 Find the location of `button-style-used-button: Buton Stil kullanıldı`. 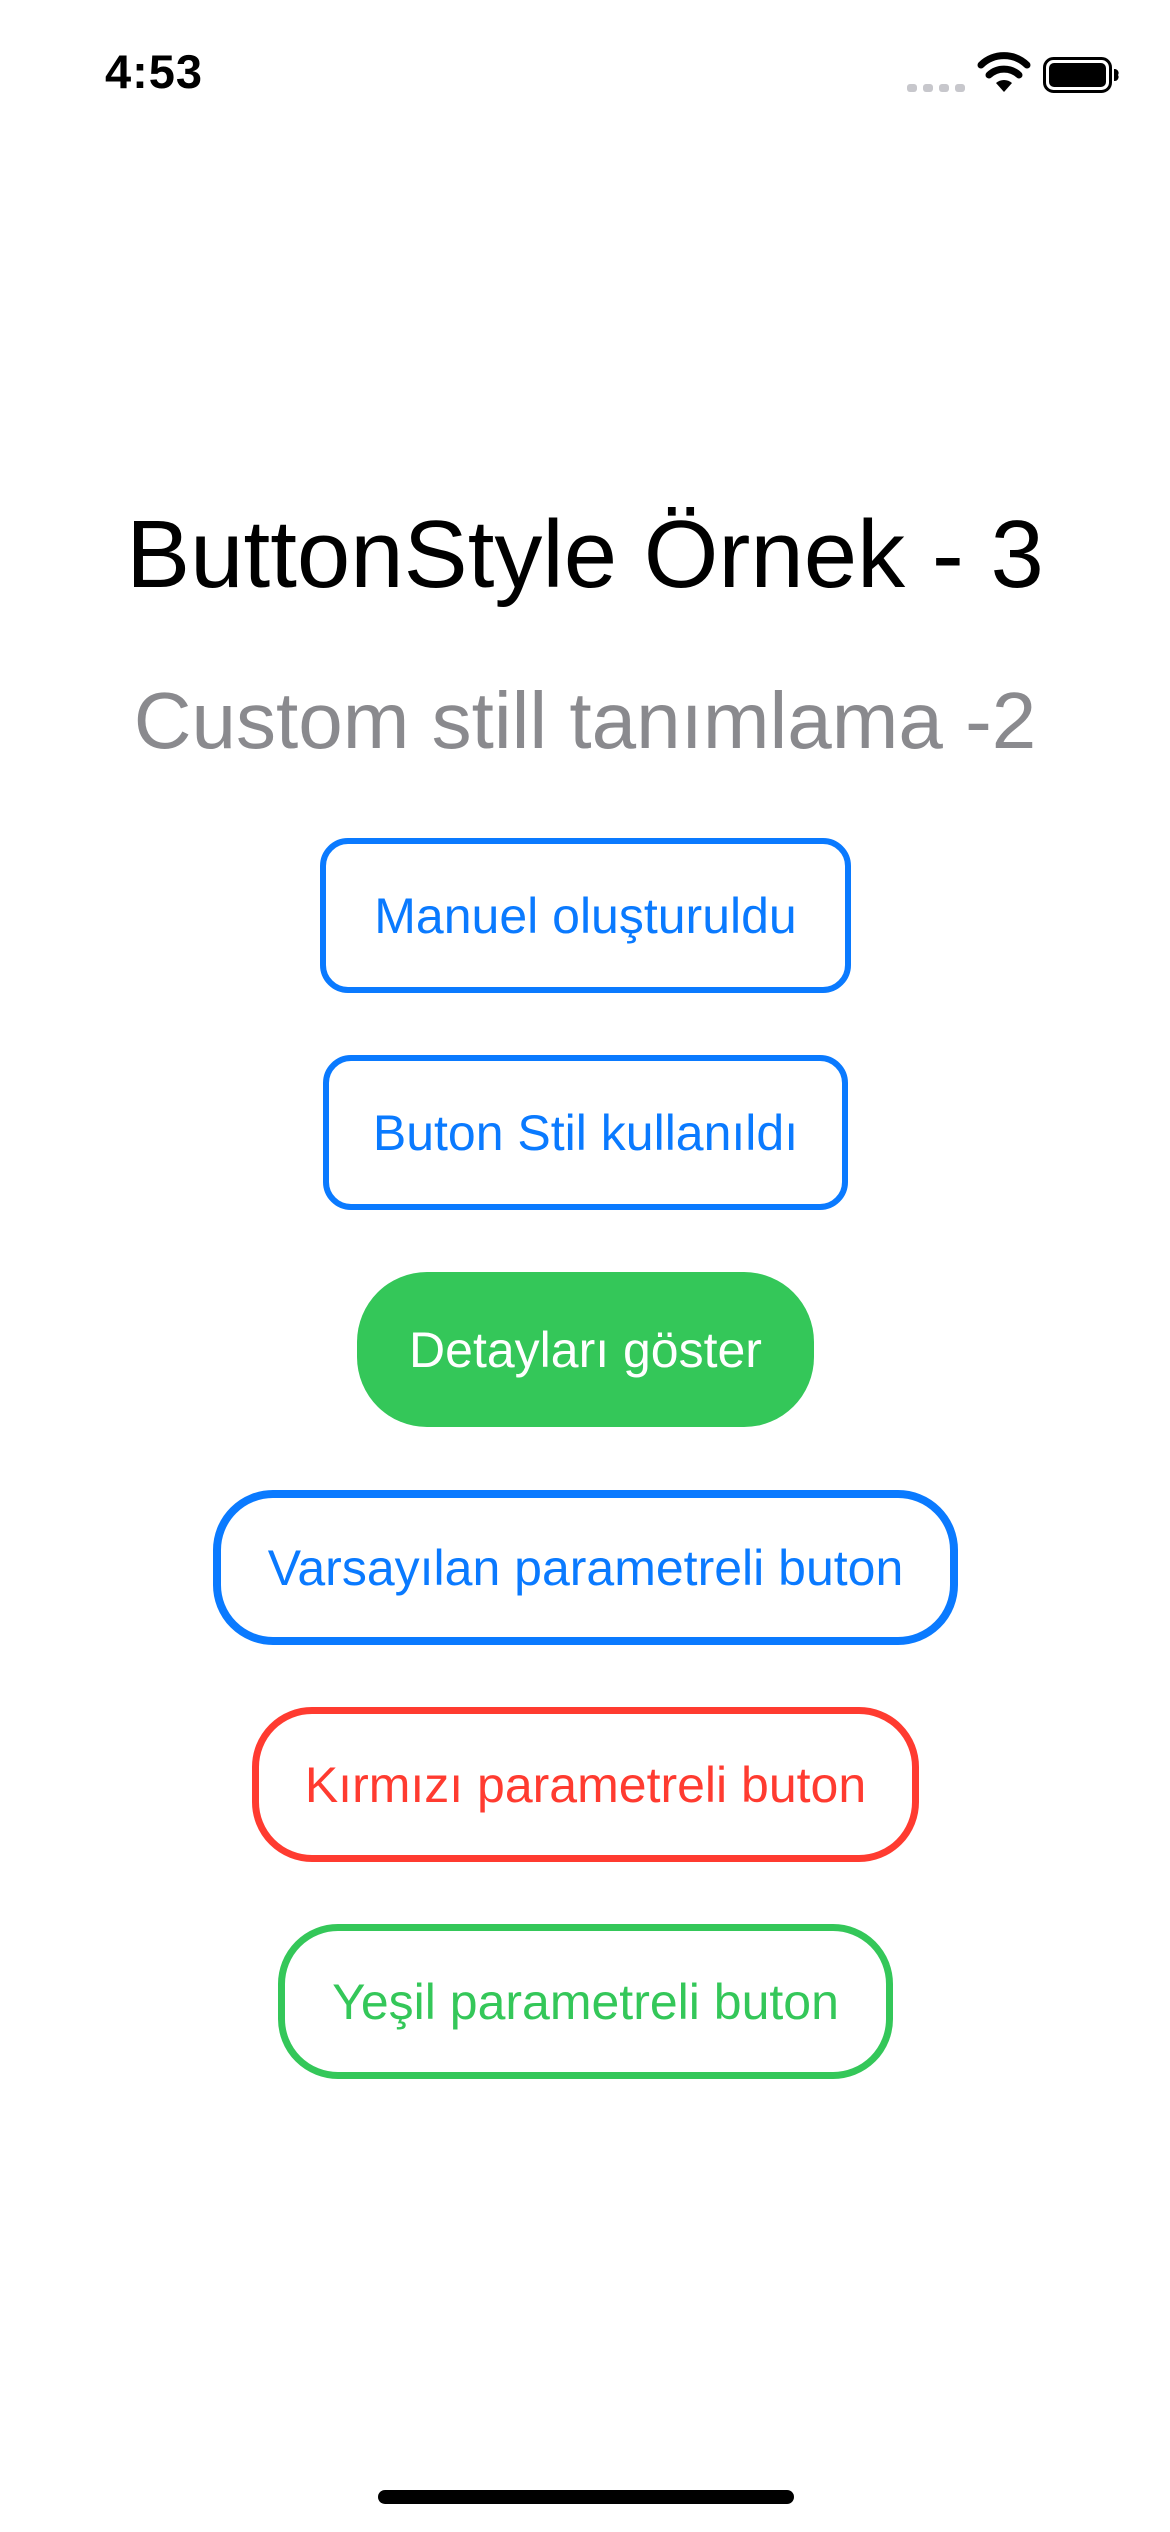

button-style-used-button: Buton Stil kullanıldı is located at coordinates (585, 1132).